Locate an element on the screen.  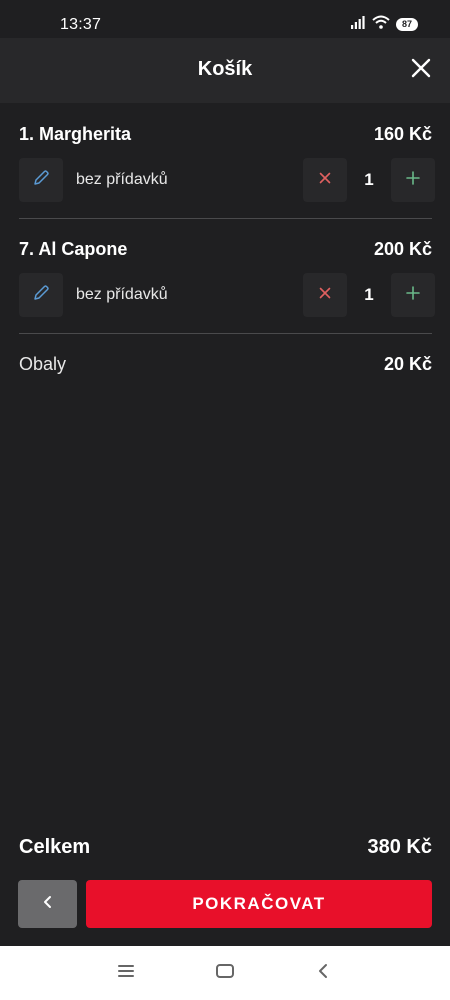
cart-header: Košík is located at coordinates (225, 70).